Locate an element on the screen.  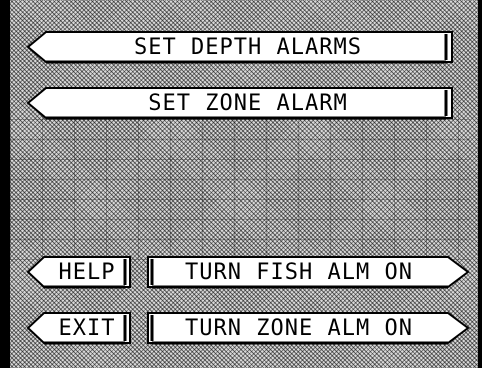
exit-label: EXIT is located at coordinates (87, 328).